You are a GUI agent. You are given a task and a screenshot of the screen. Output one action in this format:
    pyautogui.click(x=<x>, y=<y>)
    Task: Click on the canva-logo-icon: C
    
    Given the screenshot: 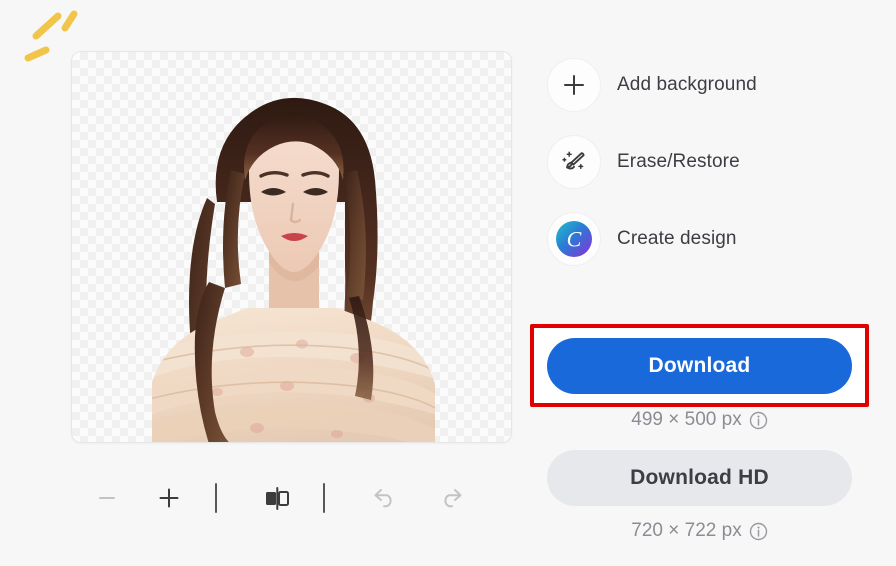 What is the action you would take?
    pyautogui.click(x=574, y=239)
    